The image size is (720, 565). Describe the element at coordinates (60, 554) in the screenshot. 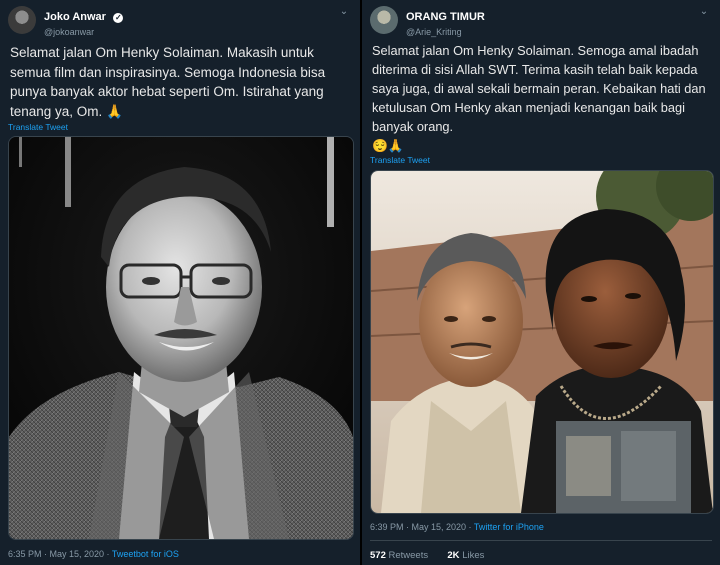

I see `timestamp: 6:35 PM · May 15, 2020 ·` at that location.